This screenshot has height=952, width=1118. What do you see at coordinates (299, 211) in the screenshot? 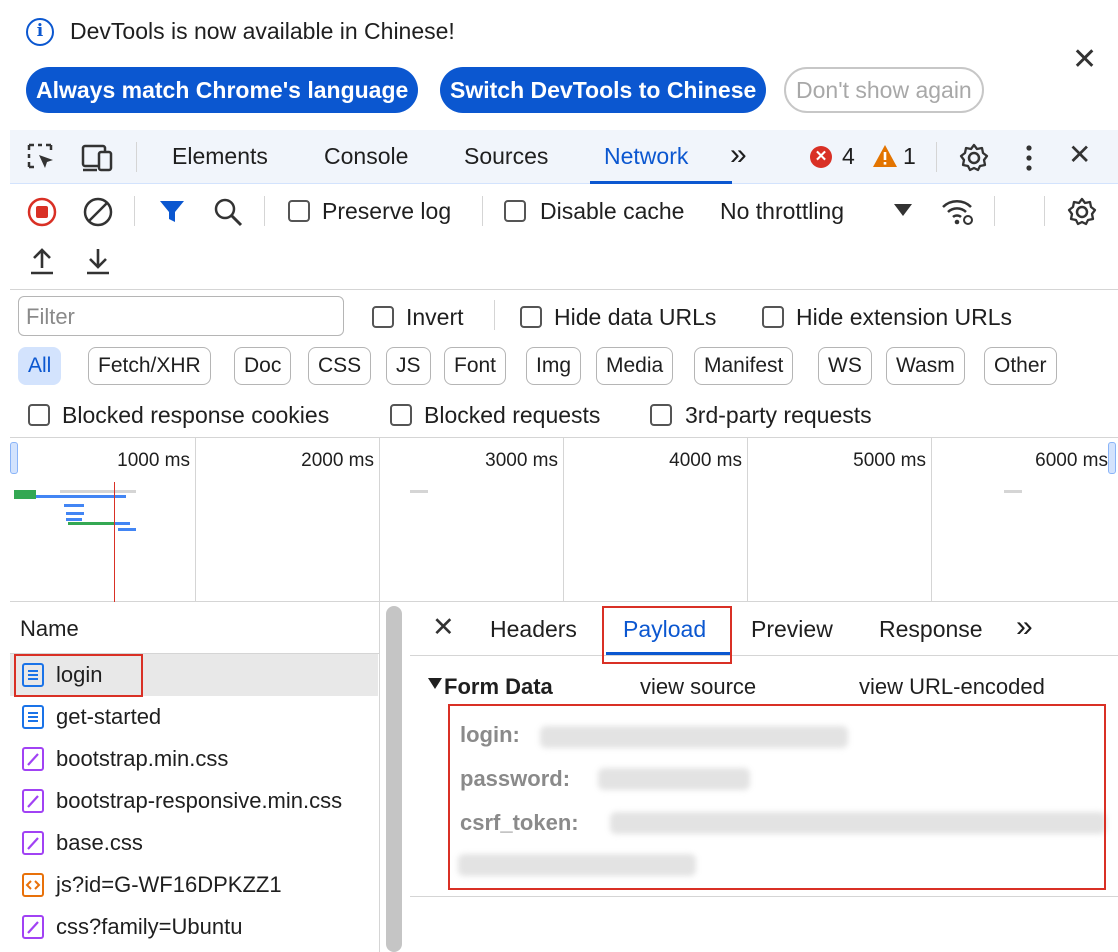
I see `preserve-log-checkbox` at bounding box center [299, 211].